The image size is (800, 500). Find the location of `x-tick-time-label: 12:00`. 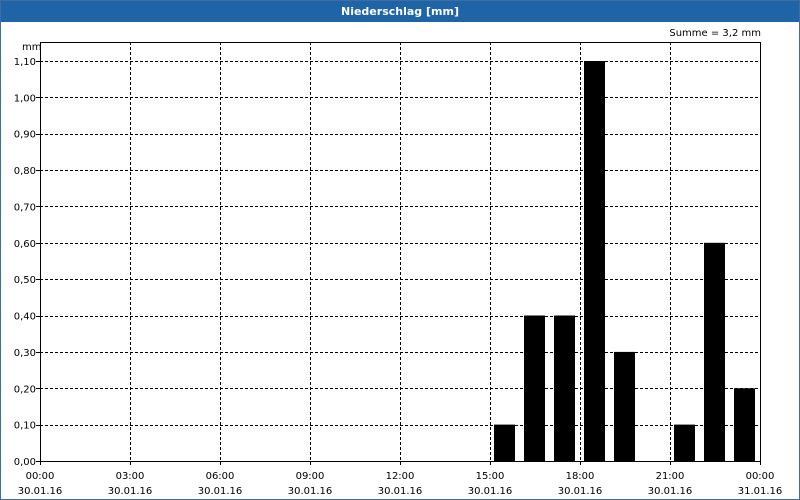

x-tick-time-label: 12:00 is located at coordinates (400, 476).